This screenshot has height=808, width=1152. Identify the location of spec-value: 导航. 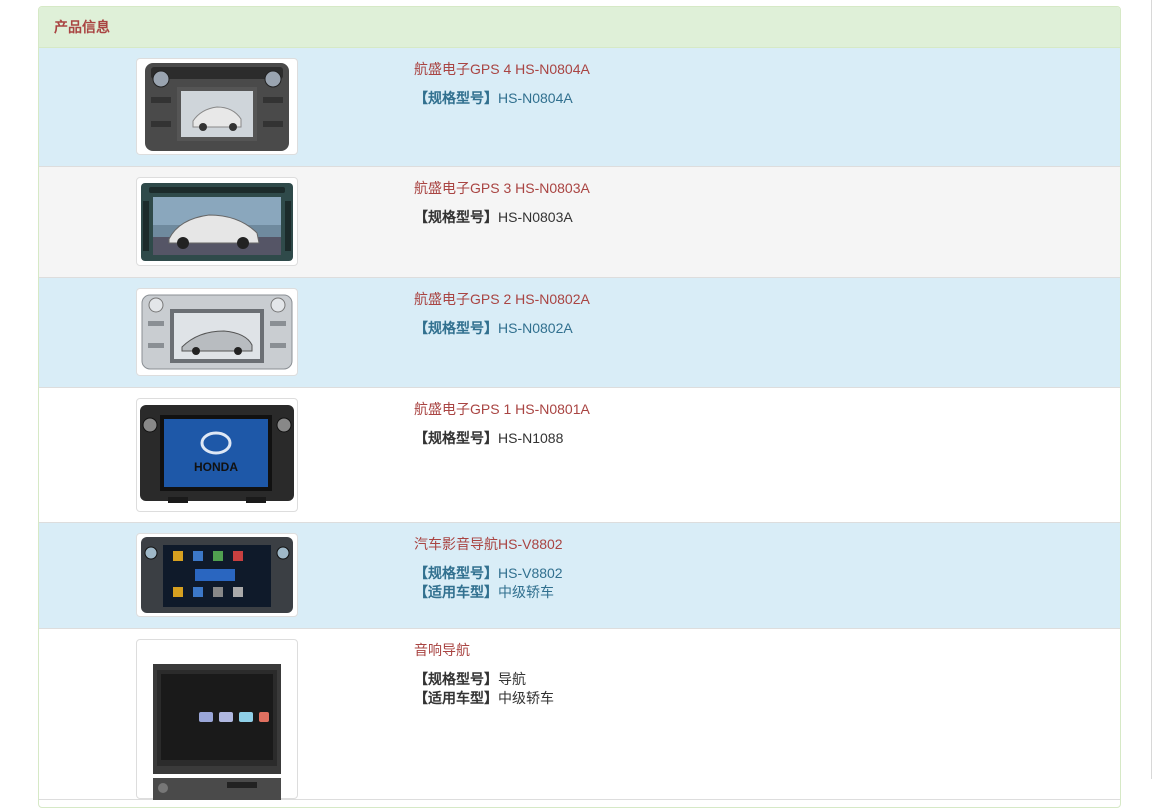
(512, 679).